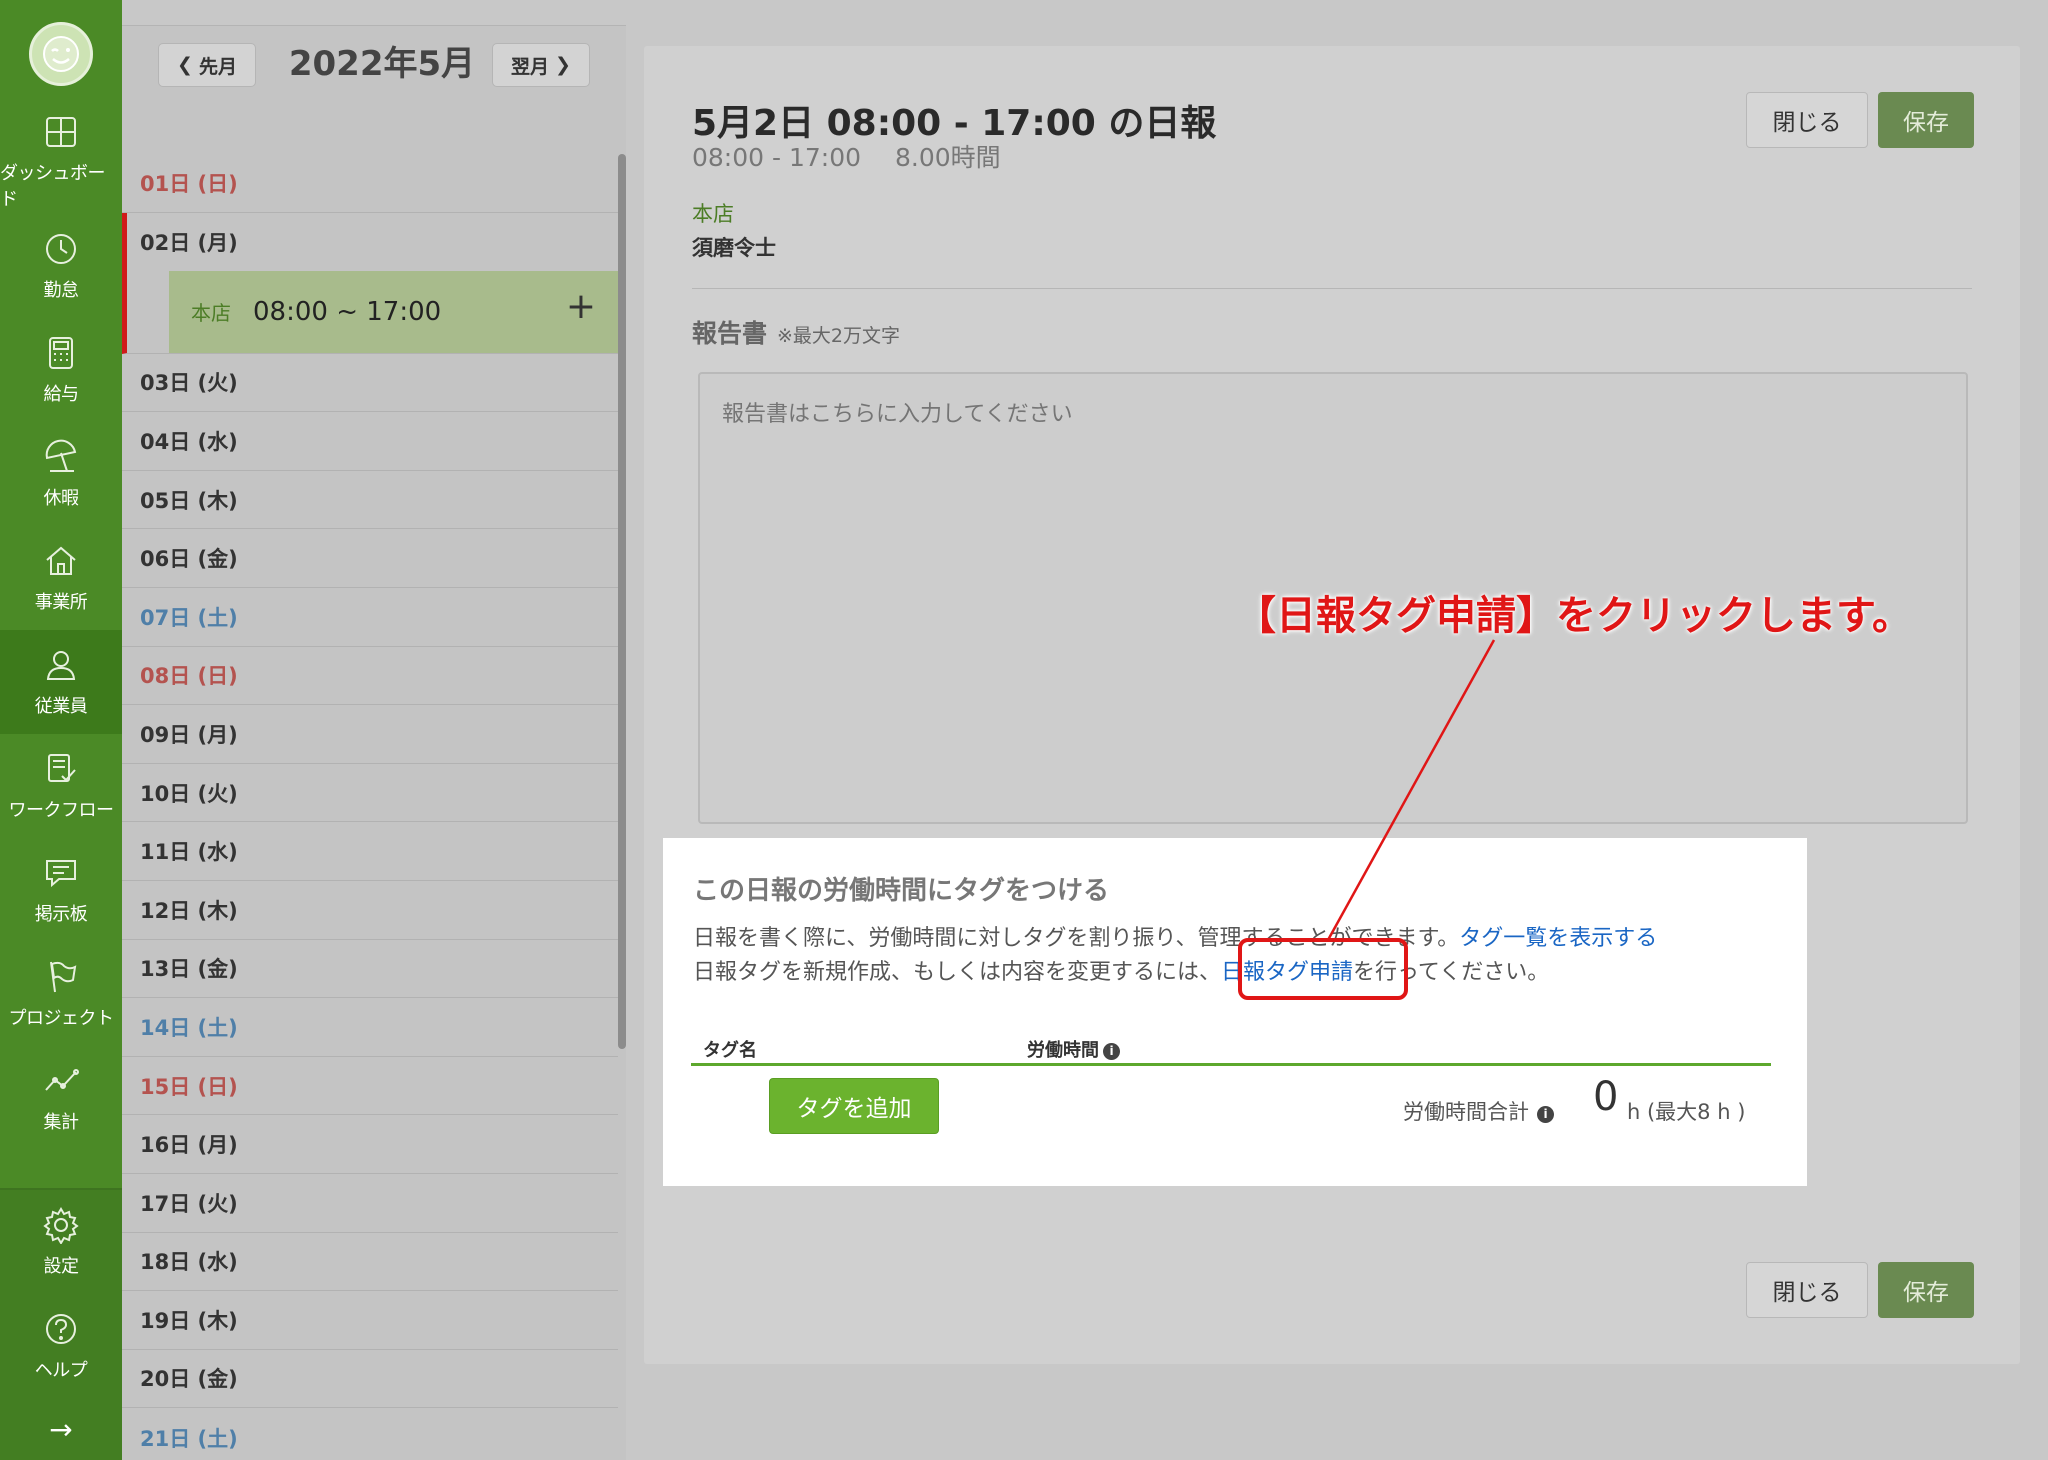 Image resolution: width=2048 pixels, height=1460 pixels. What do you see at coordinates (61, 1346) in the screenshot?
I see `nav-help: ヘルプ` at bounding box center [61, 1346].